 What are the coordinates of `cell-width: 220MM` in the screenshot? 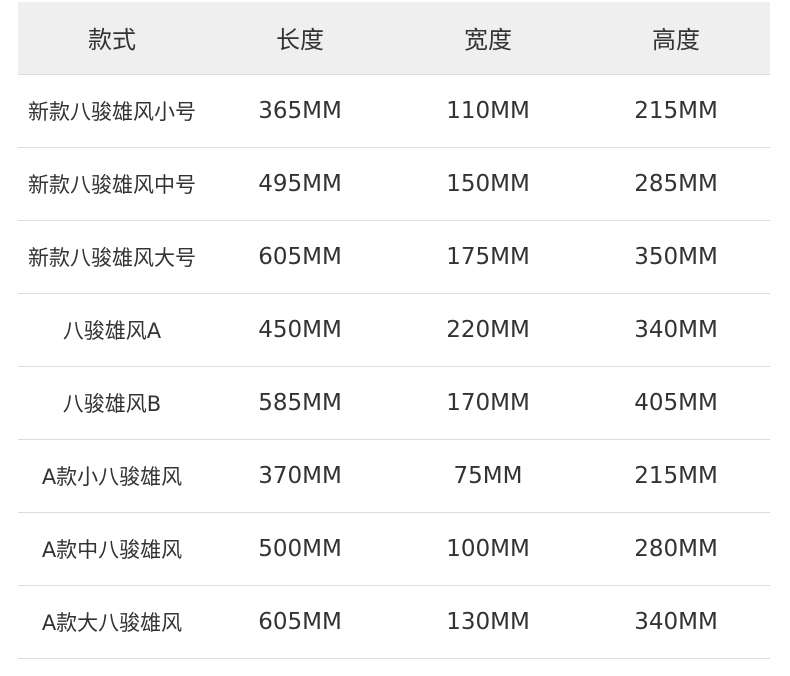 It's located at (488, 330).